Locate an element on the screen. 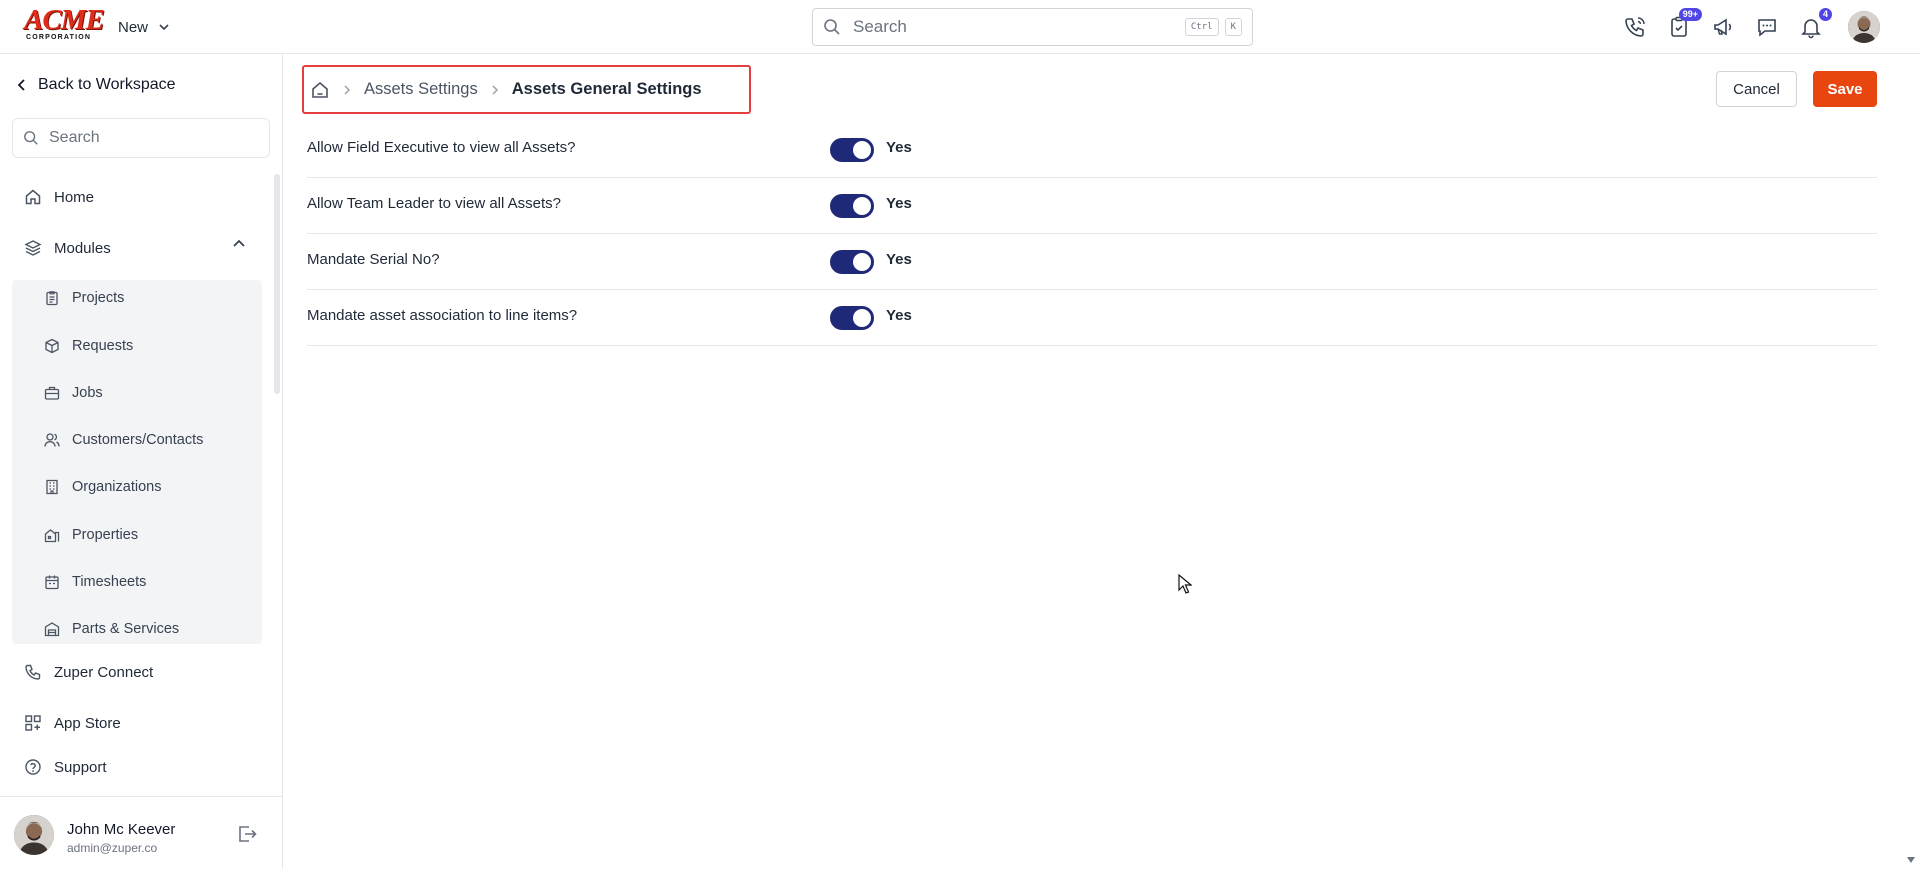 This screenshot has height=869, width=1920. logo-wordmark: ACME is located at coordinates (64, 20).